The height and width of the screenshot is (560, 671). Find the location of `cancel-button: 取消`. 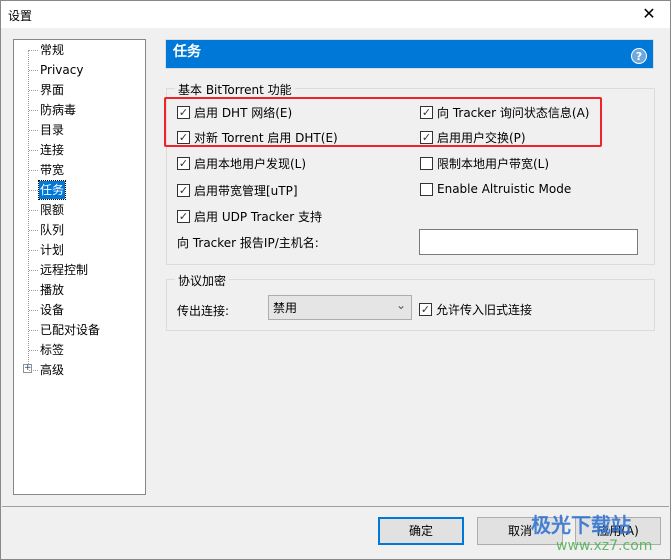

cancel-button: 取消 is located at coordinates (520, 531).